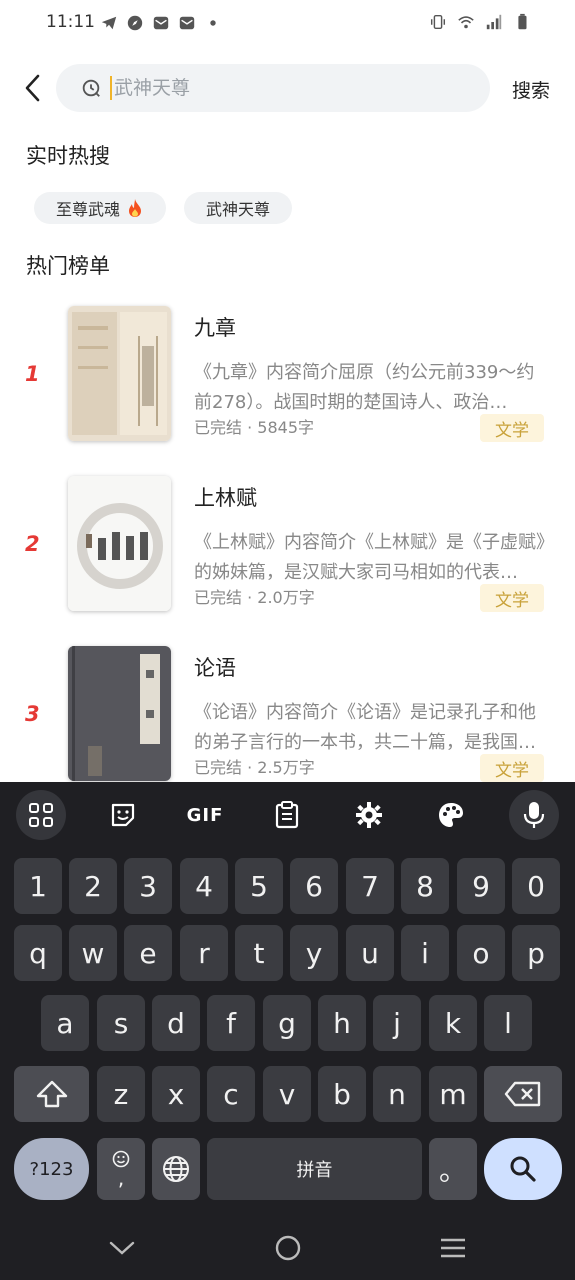 This screenshot has height=1280, width=575. Describe the element at coordinates (397, 1023) in the screenshot. I see `key-j: j` at that location.